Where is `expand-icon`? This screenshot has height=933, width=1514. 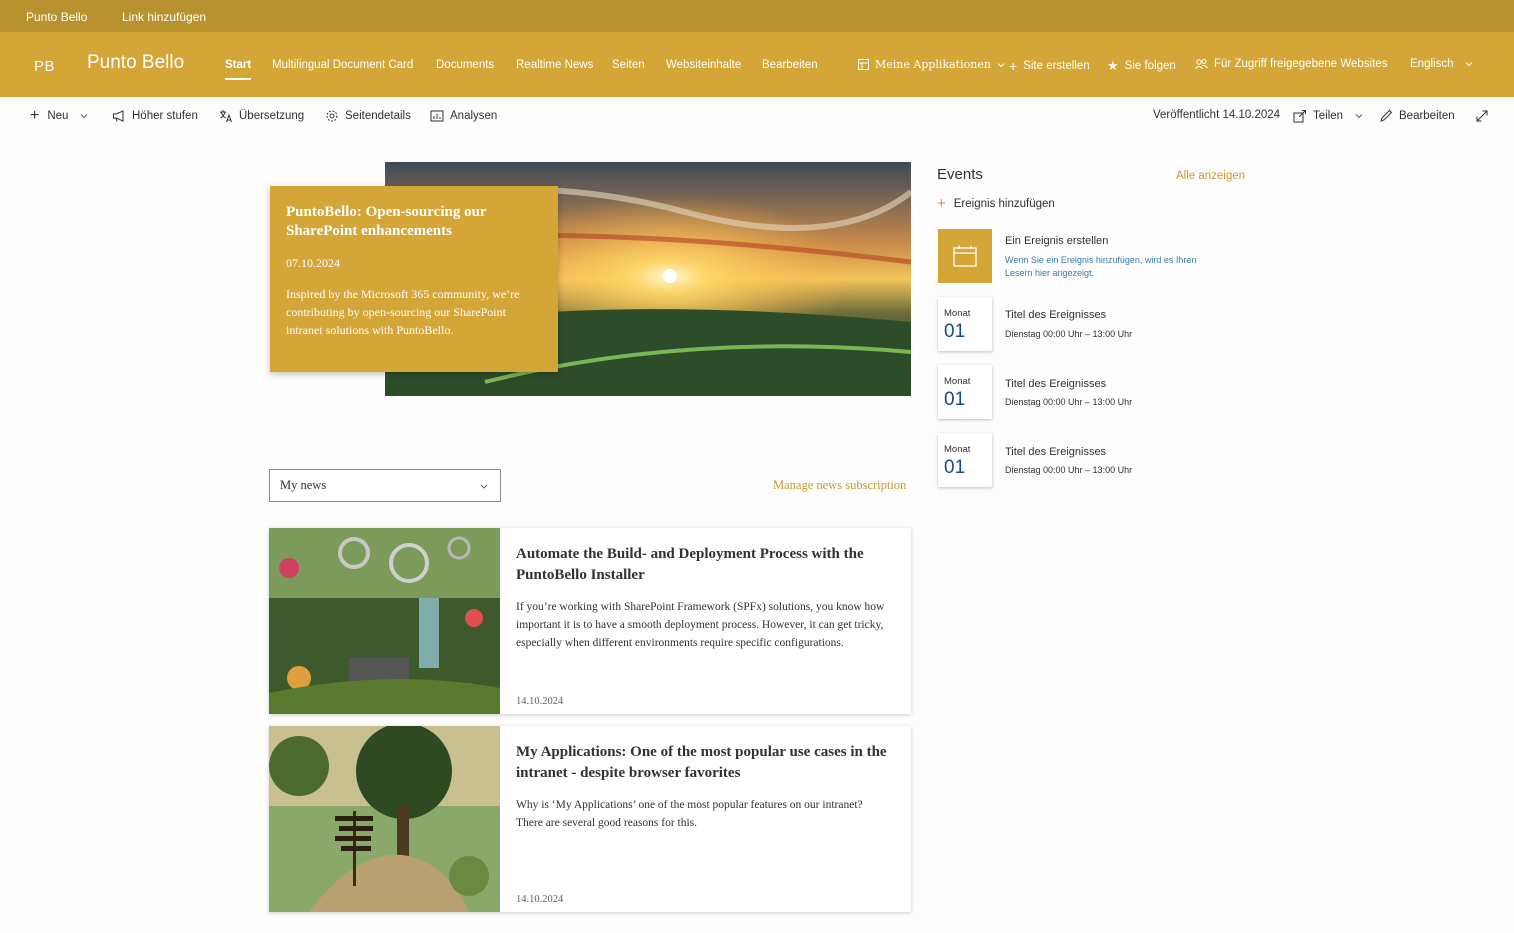
expand-icon is located at coordinates (1482, 116).